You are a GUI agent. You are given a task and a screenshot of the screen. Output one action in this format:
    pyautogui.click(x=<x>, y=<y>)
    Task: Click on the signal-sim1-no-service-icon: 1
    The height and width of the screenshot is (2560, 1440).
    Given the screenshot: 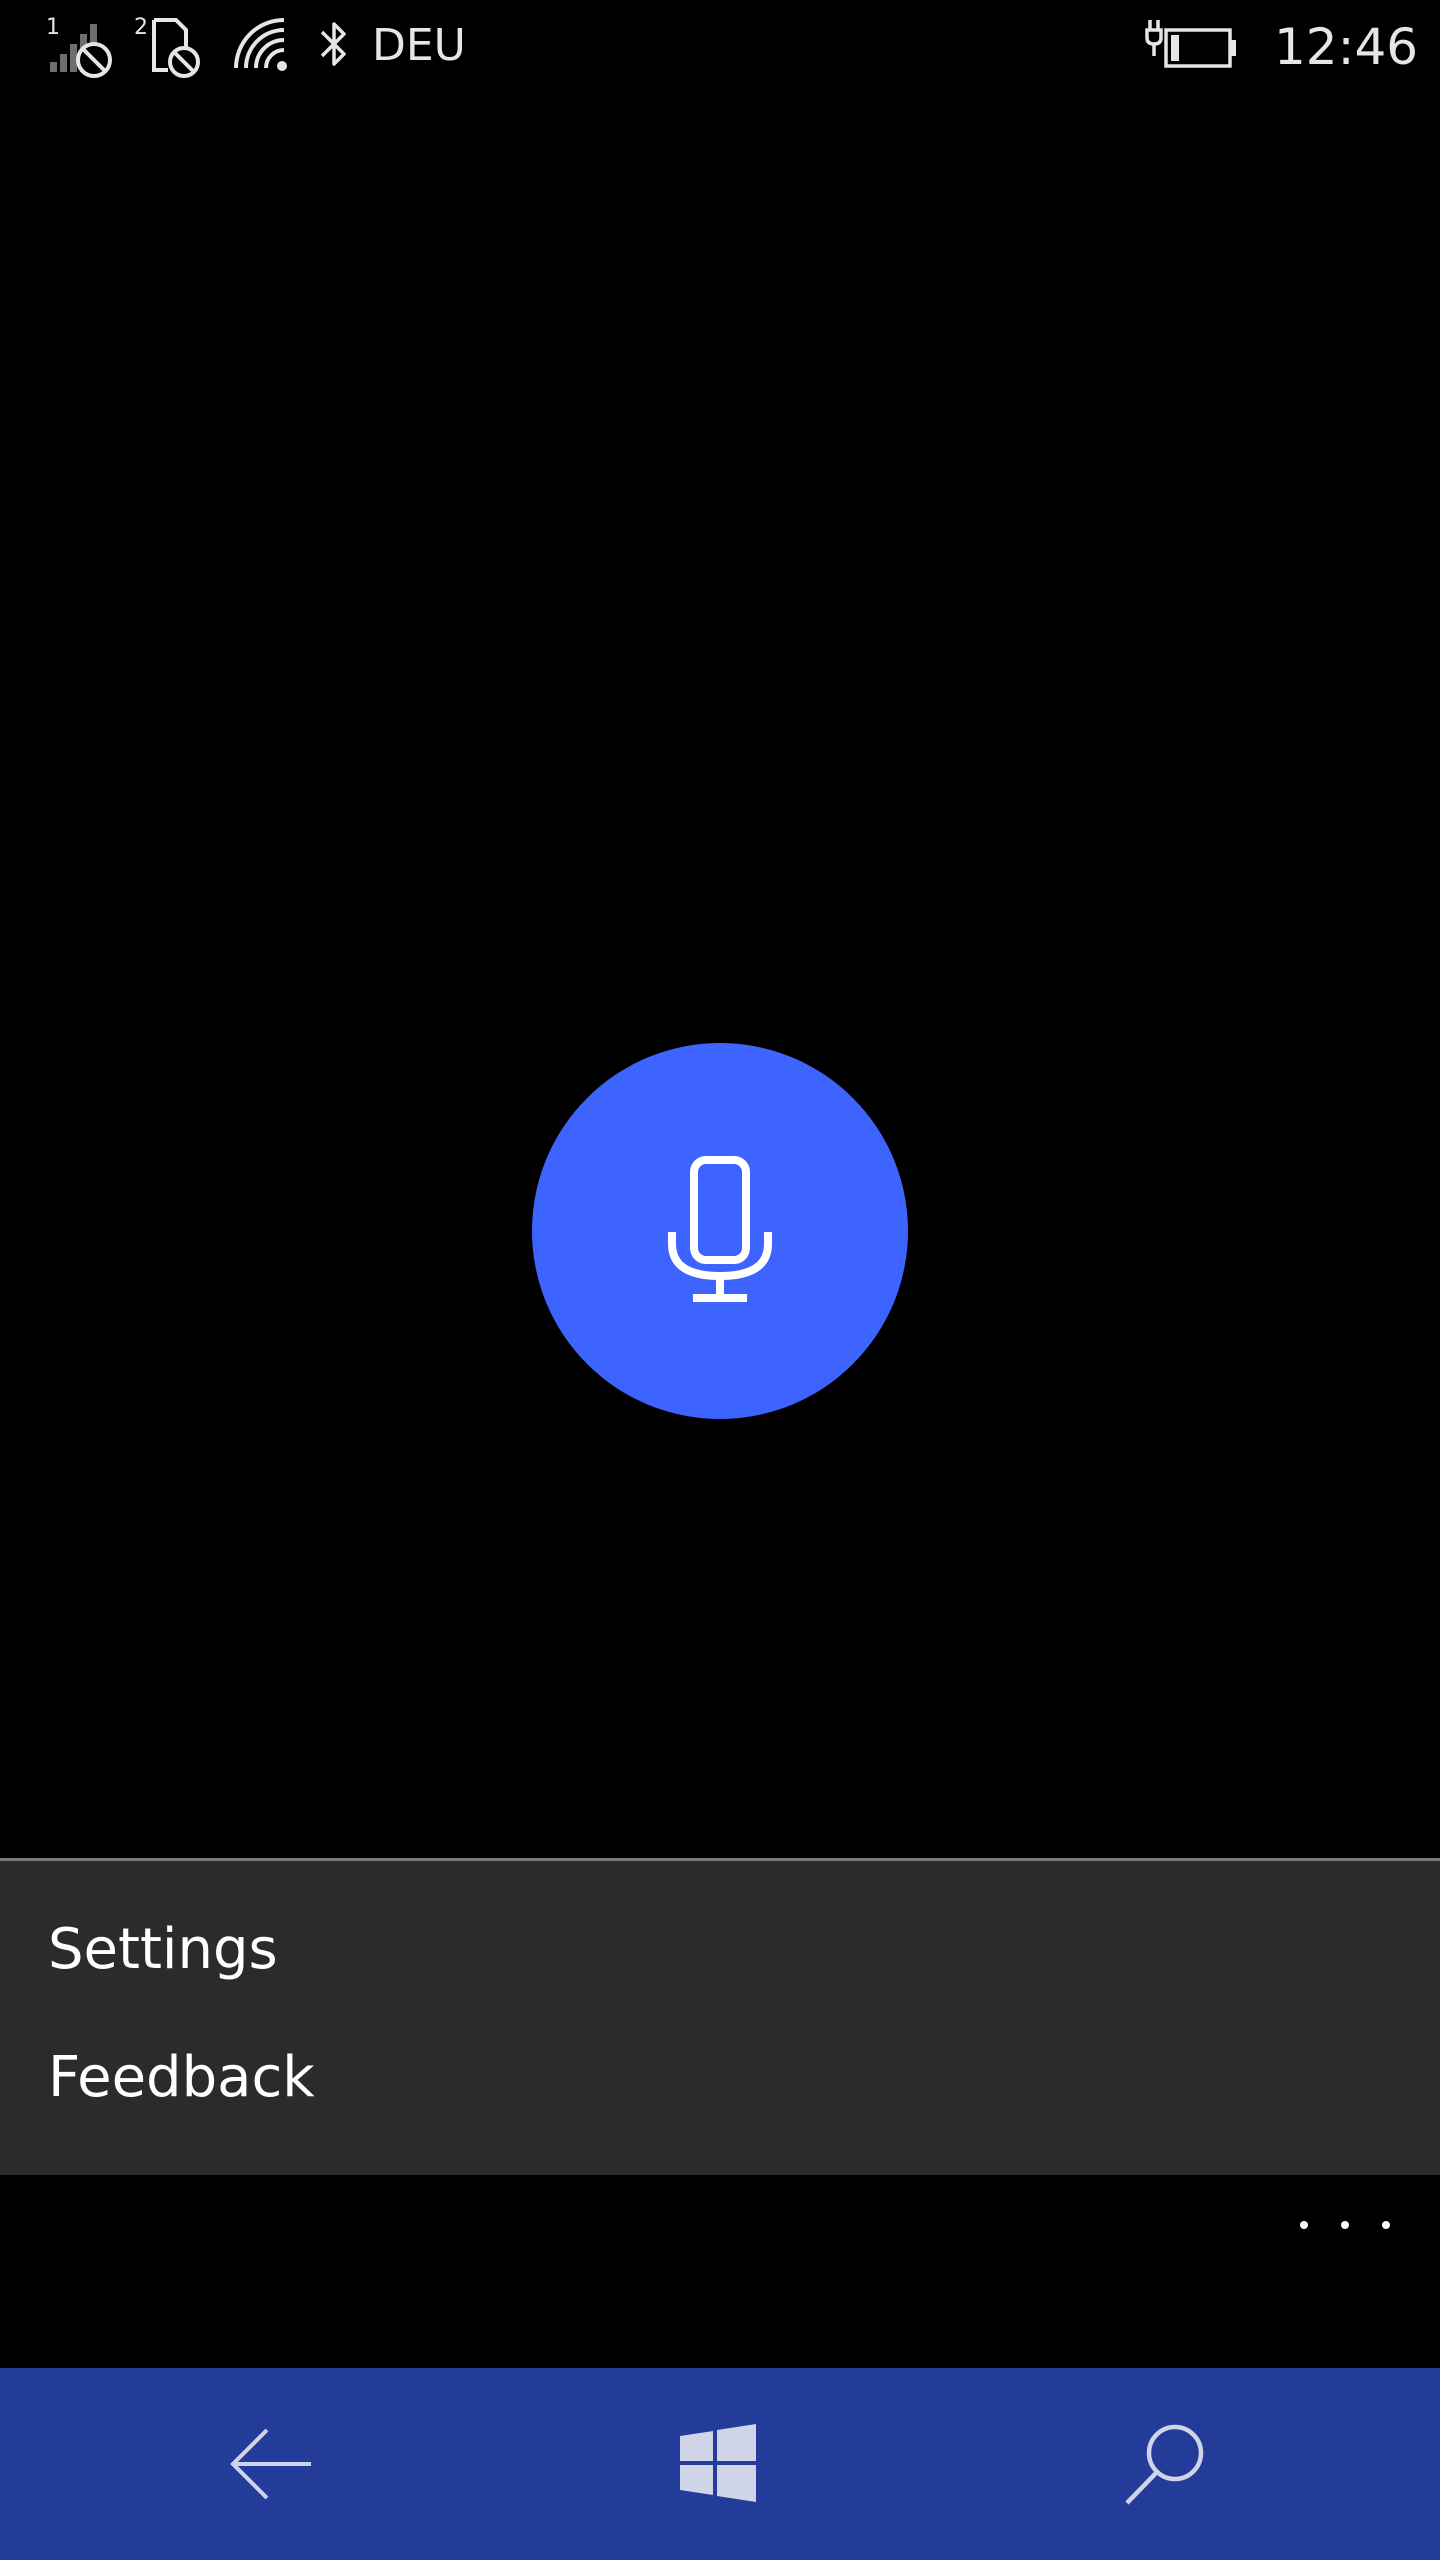 What is the action you would take?
    pyautogui.click(x=79, y=46)
    